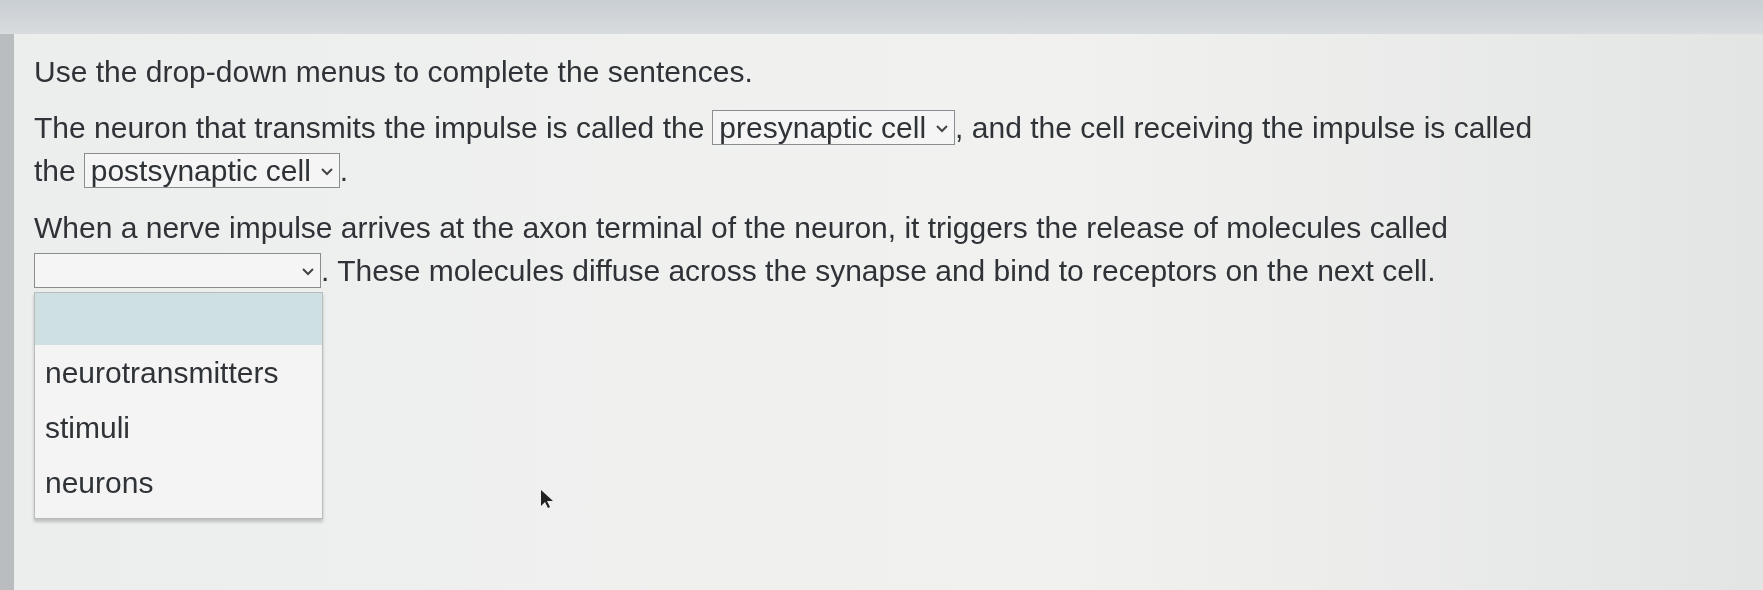 The image size is (1763, 590). I want to click on sentence-text: the, so click(55, 170).